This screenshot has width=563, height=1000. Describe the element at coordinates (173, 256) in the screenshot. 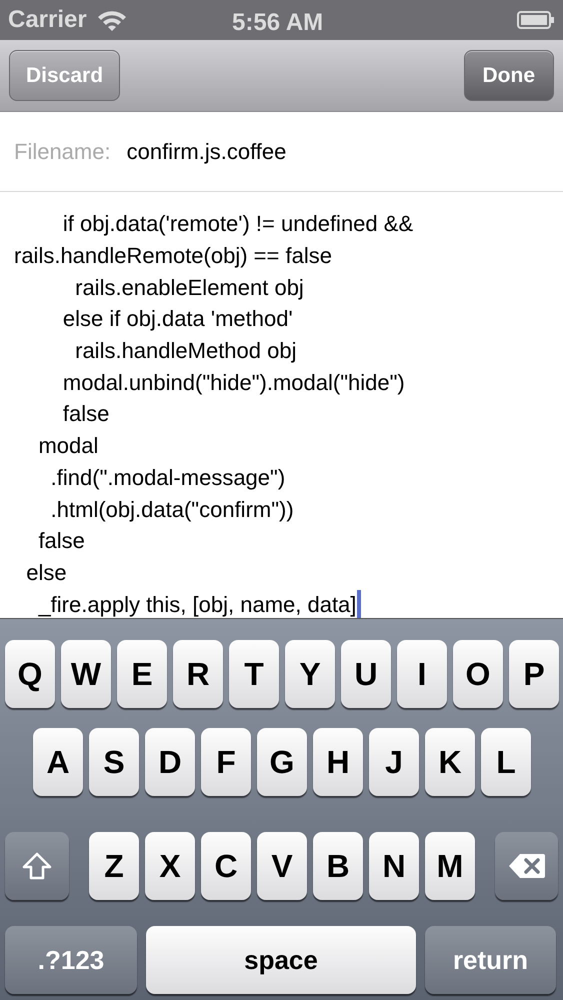

I see `code-line: rails.handleRemote(obj) == false` at that location.